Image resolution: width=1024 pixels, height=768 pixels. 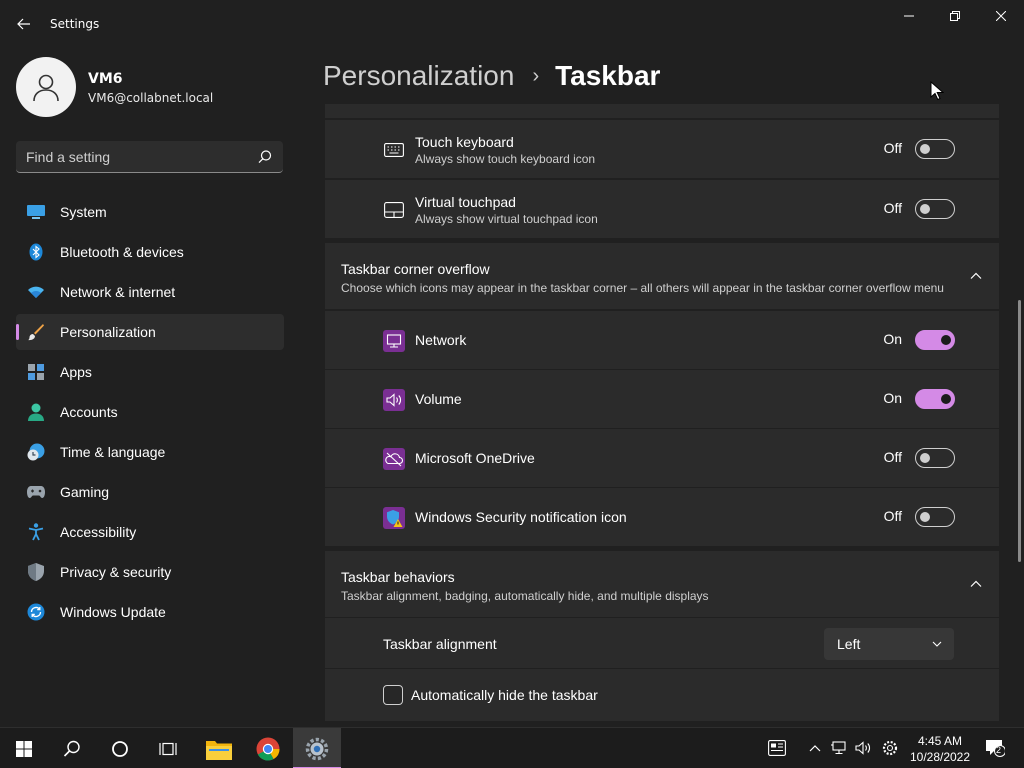 I want to click on settings-app-button, so click(x=317, y=748).